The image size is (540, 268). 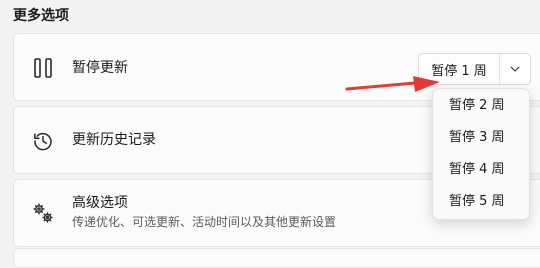 I want to click on history-icon, so click(x=43, y=141).